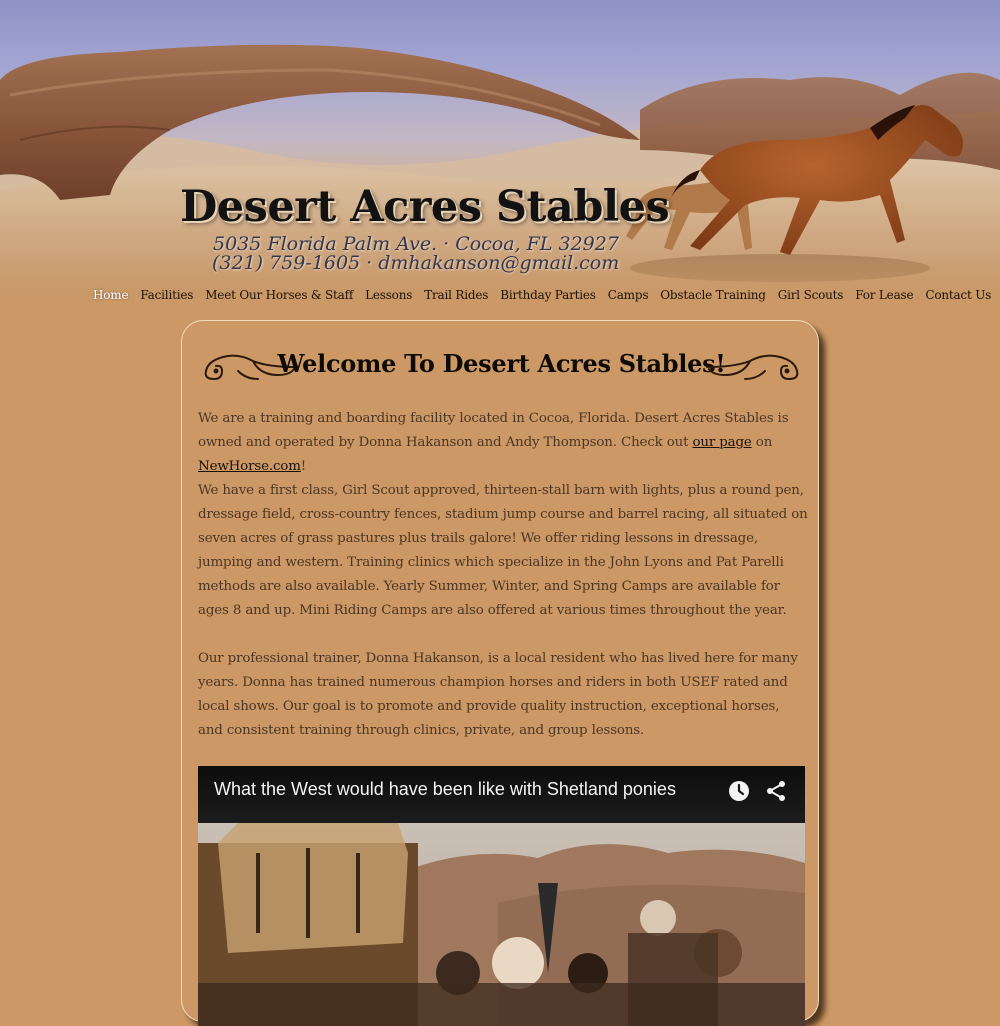 The width and height of the screenshot is (1000, 1026). I want to click on video-thumbnail, so click(501, 924).